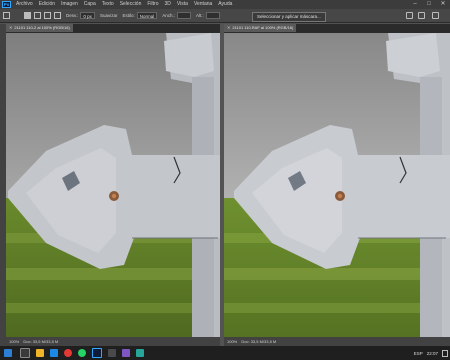  What do you see at coordinates (432, 353) in the screenshot?
I see `clock: 22:07` at bounding box center [432, 353].